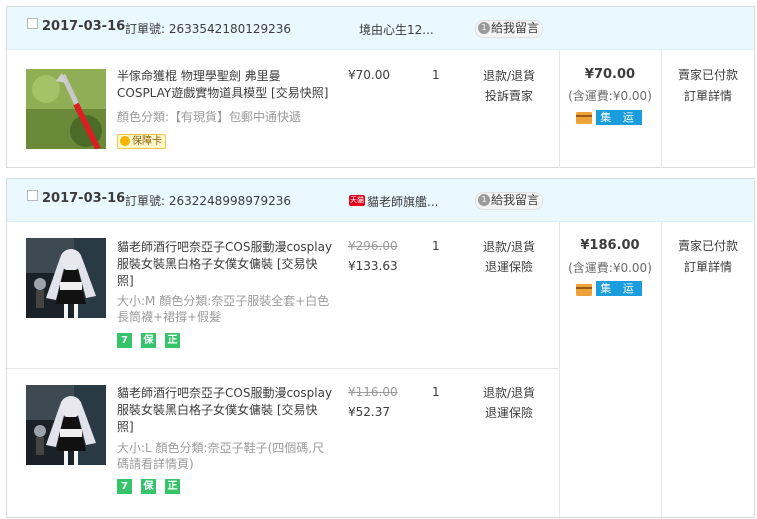  I want to click on original-price: ¥116.00, so click(373, 392).